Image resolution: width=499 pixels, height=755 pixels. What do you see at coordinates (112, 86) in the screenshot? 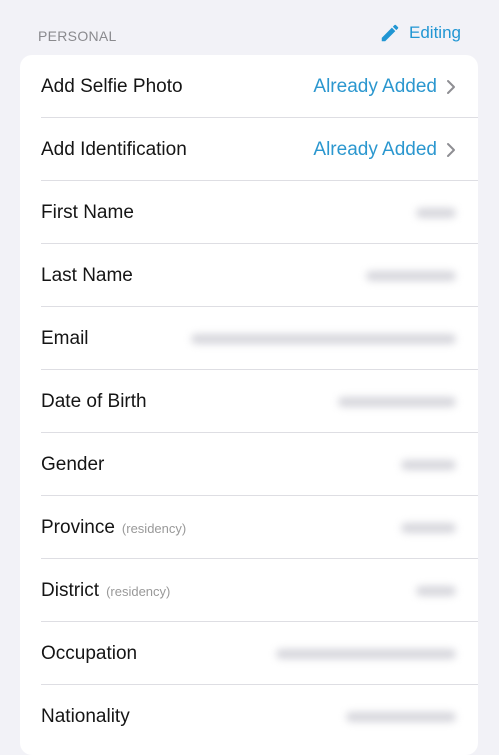
I see `row-label: Add Selfie Photo` at bounding box center [112, 86].